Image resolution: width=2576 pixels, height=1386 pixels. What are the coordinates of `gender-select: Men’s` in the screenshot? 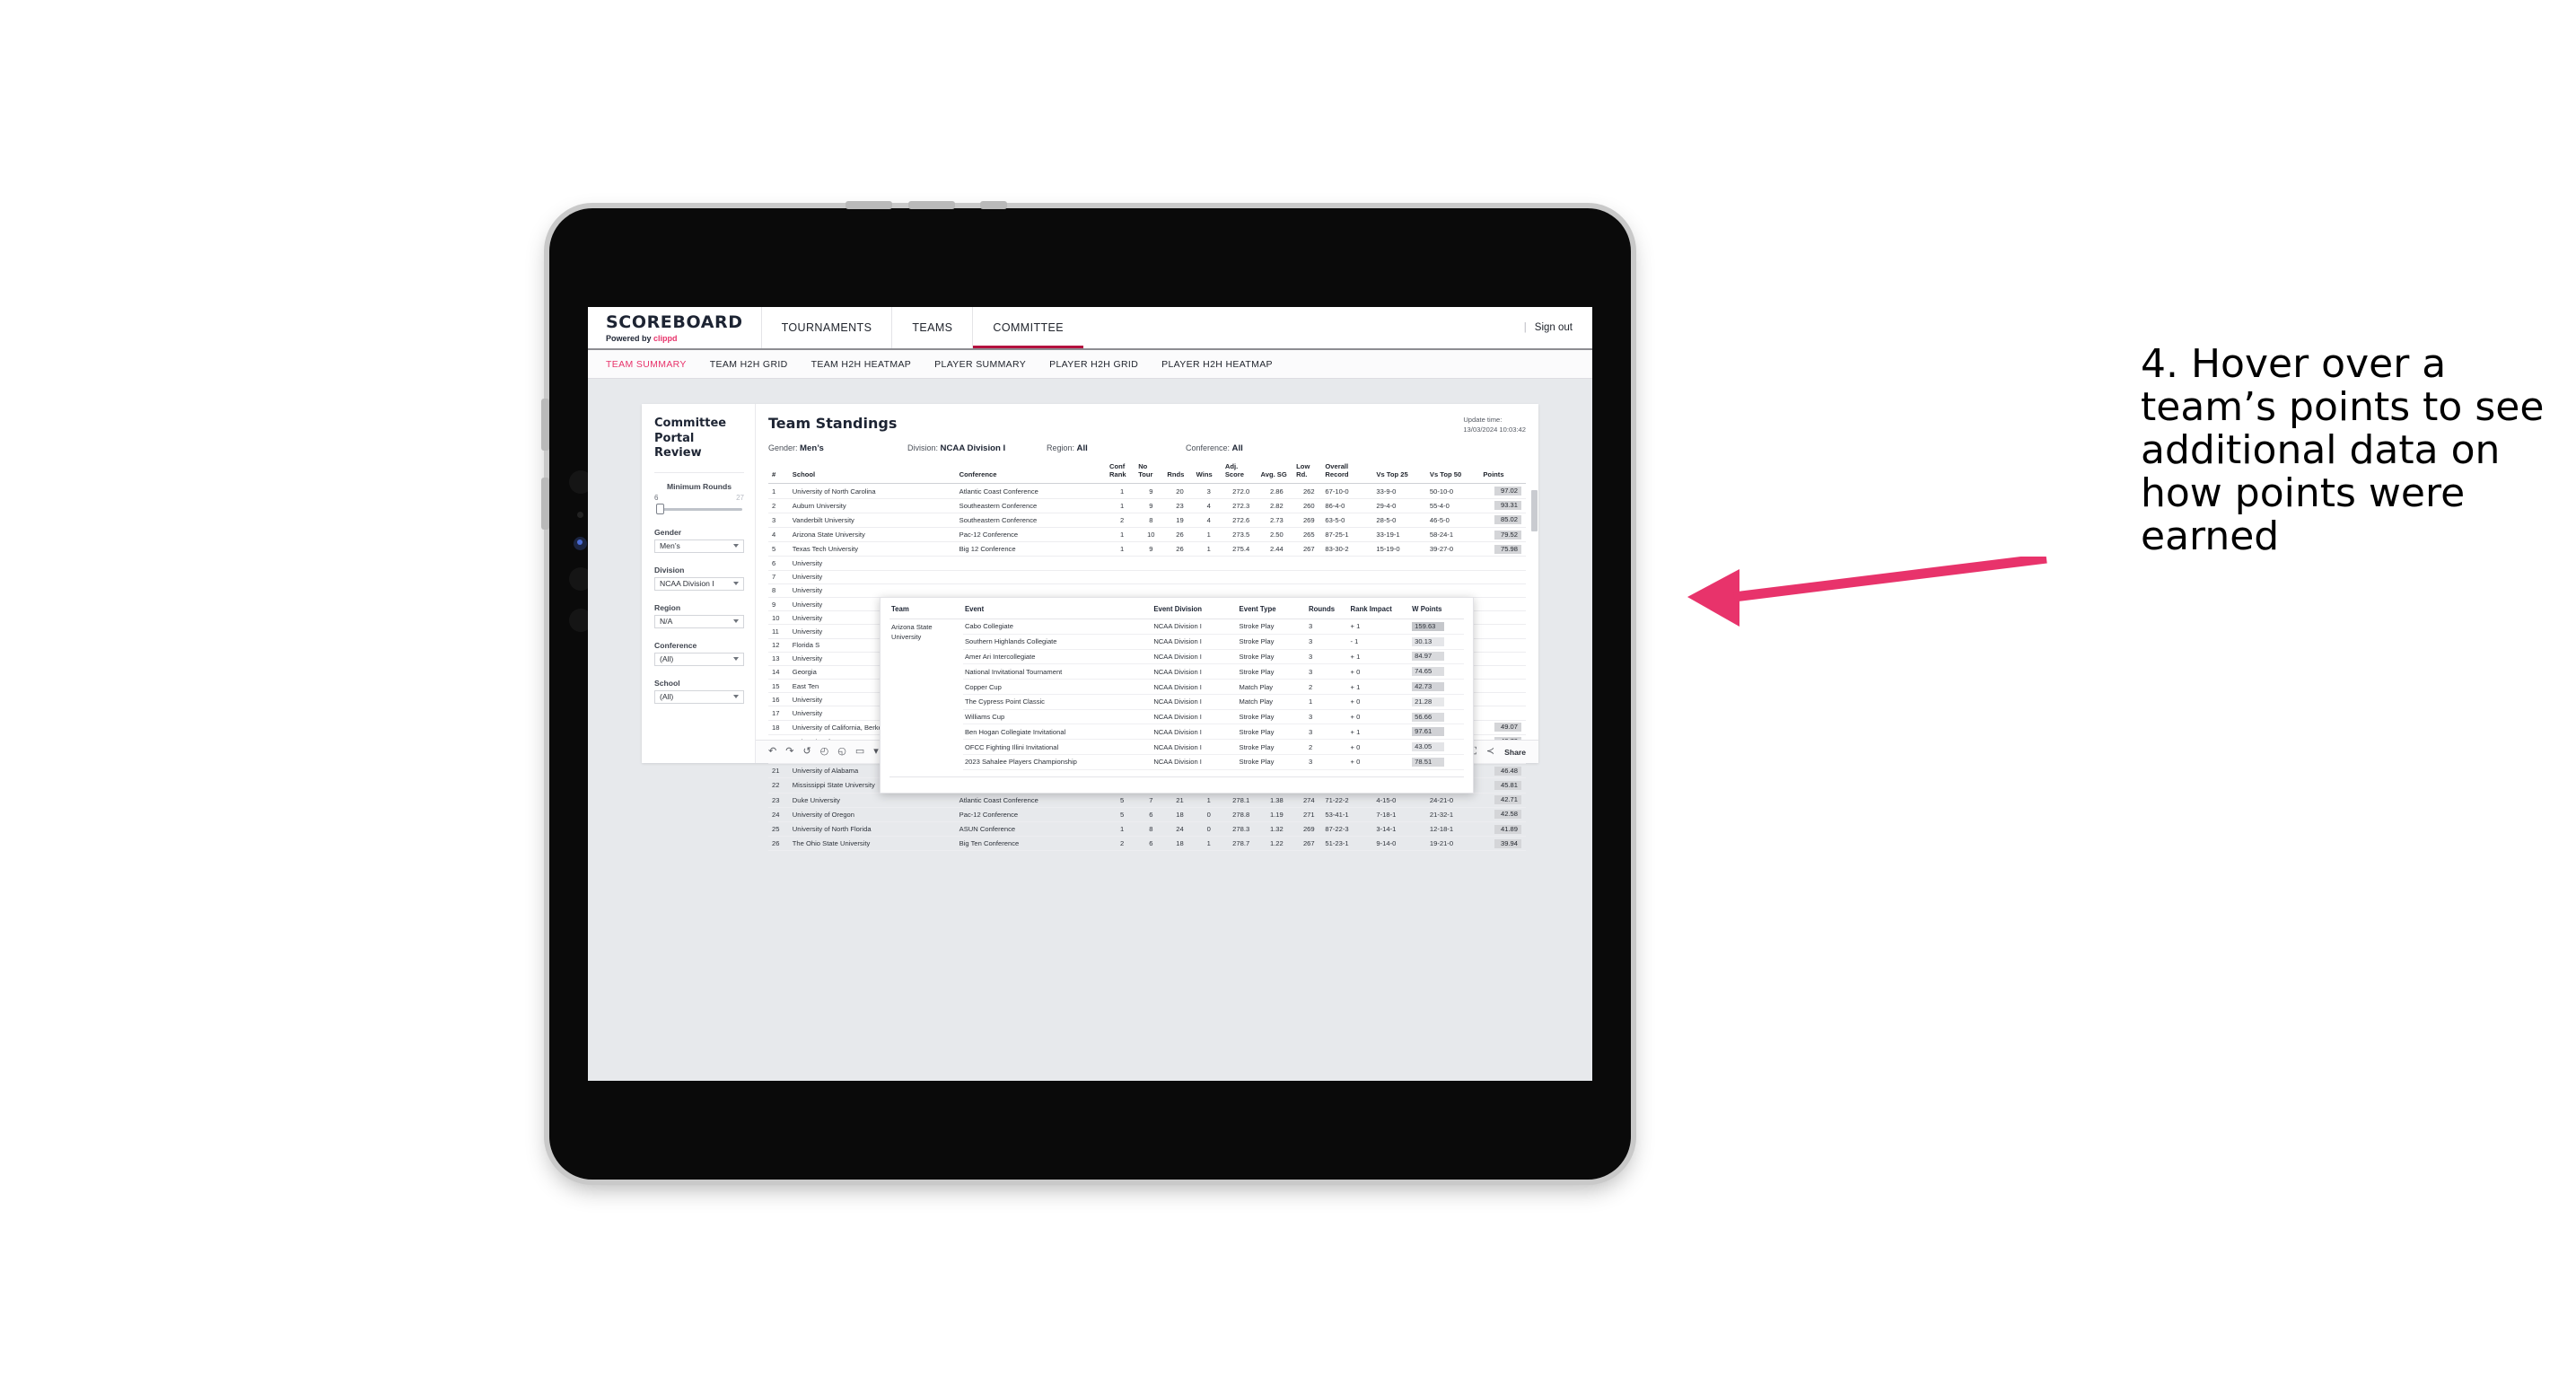 It's located at (699, 546).